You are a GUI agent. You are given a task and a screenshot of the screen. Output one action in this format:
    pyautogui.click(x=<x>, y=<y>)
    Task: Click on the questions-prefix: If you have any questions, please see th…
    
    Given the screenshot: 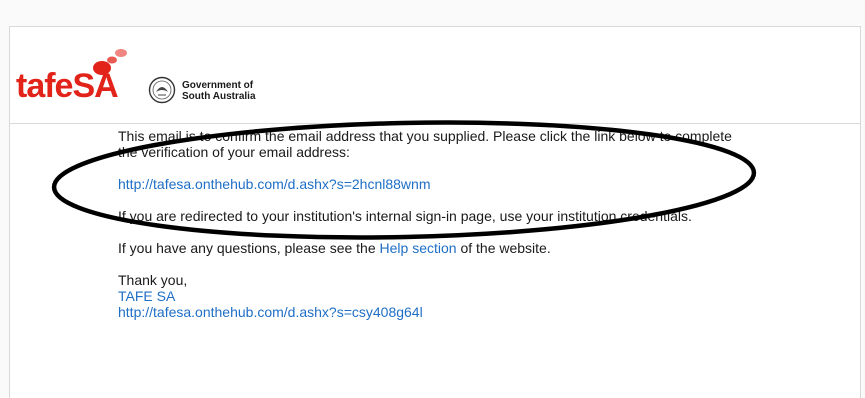 What is the action you would take?
    pyautogui.click(x=249, y=248)
    